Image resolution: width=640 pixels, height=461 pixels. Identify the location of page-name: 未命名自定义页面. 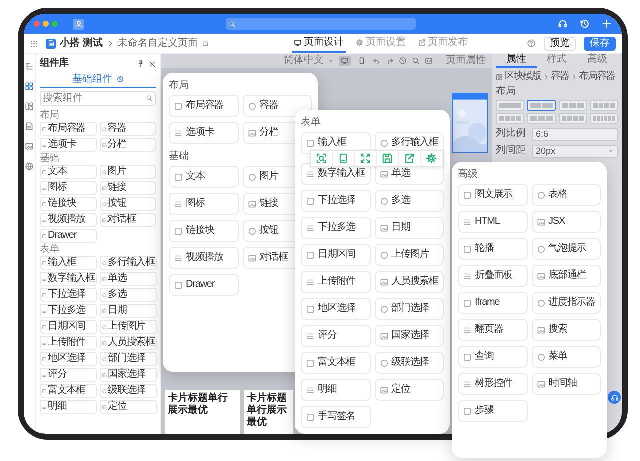
(158, 44).